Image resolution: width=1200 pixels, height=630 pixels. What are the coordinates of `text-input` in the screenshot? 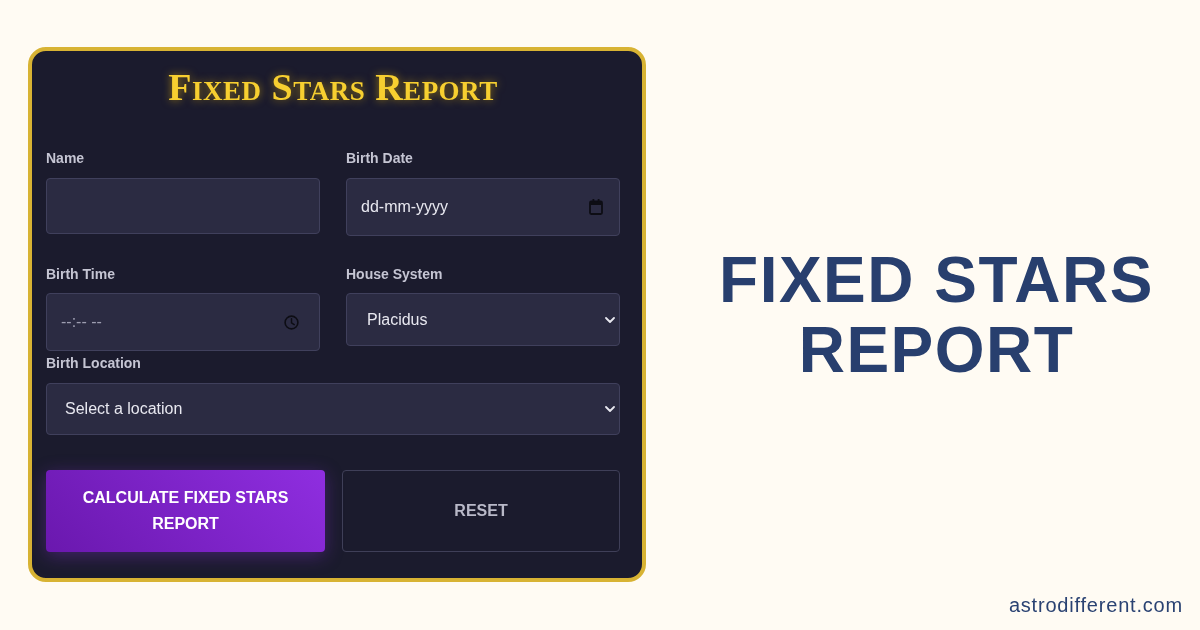 It's located at (183, 206).